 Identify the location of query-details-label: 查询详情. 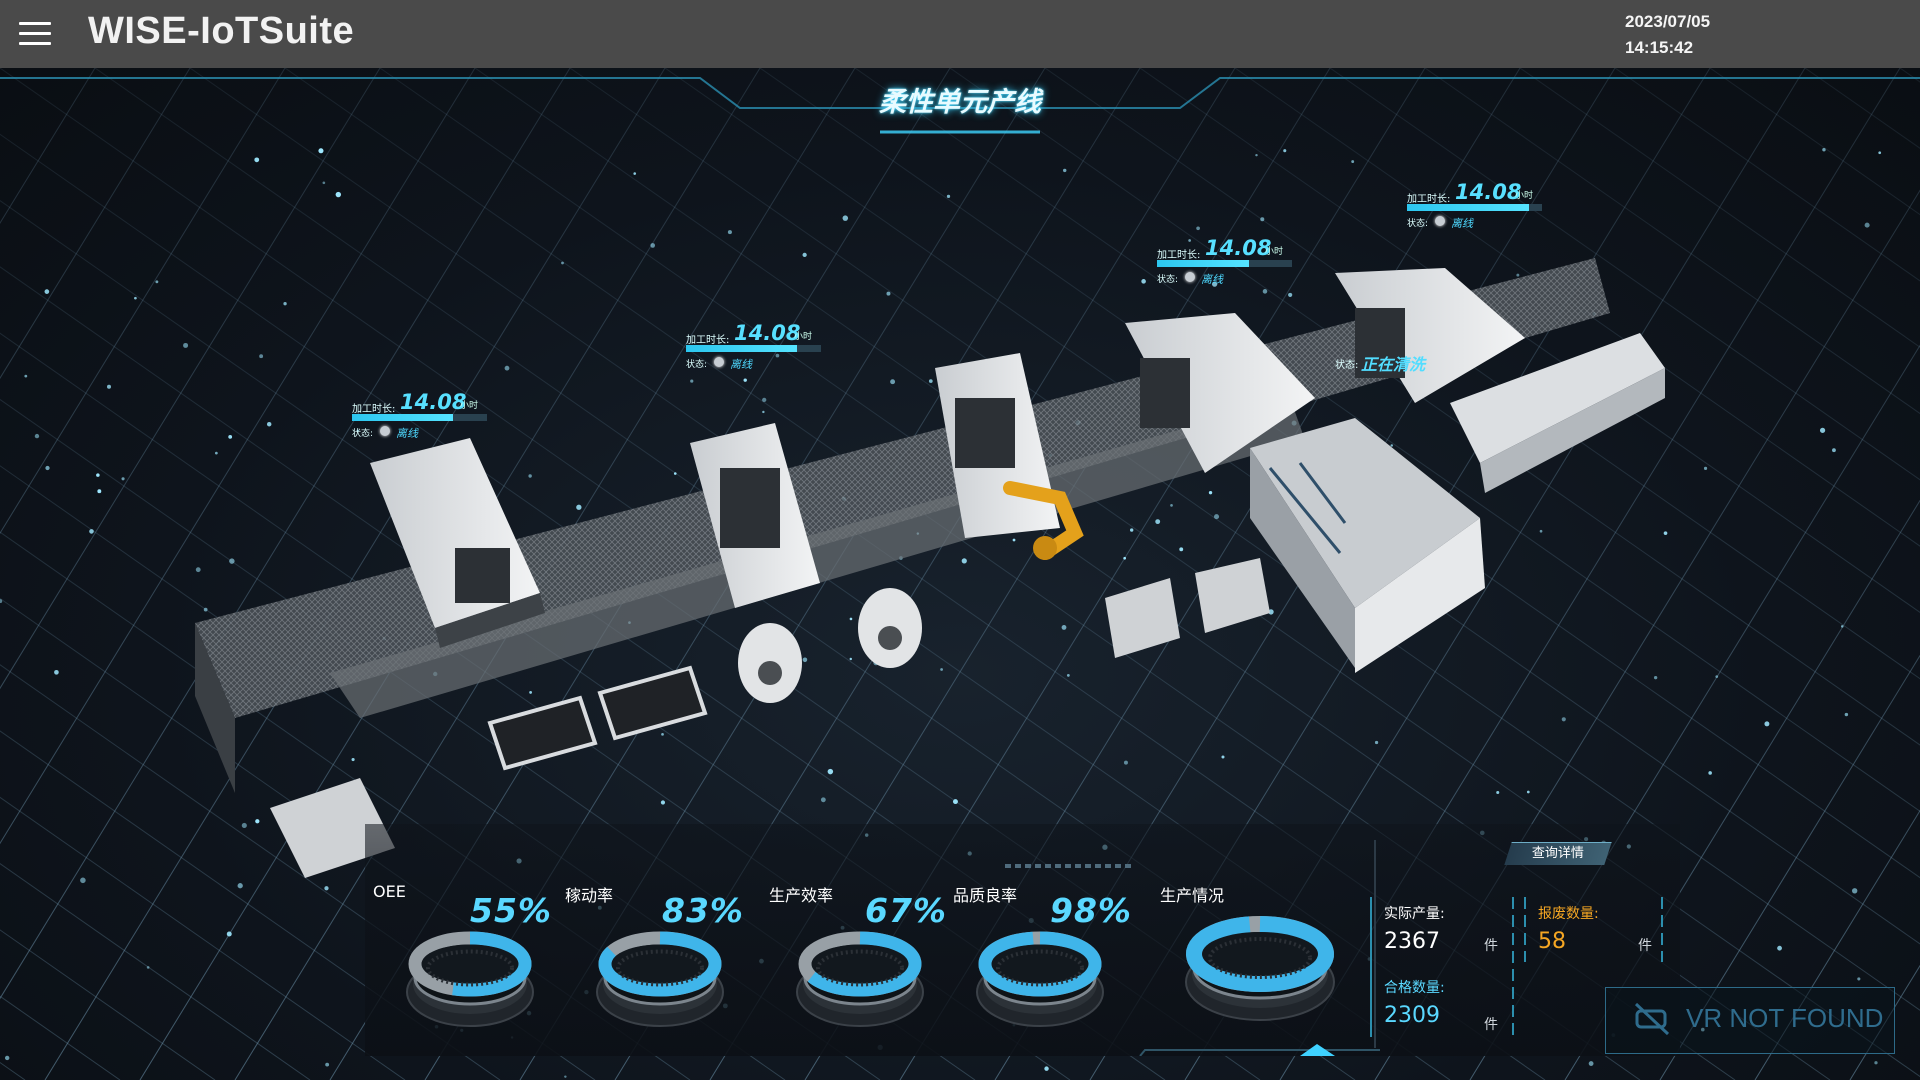
(1557, 853).